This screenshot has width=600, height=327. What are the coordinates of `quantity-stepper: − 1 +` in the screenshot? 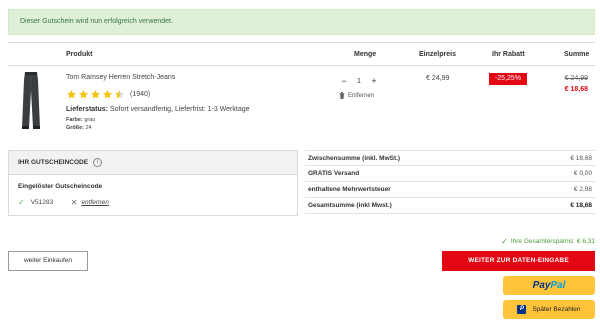 It's located at (359, 81).